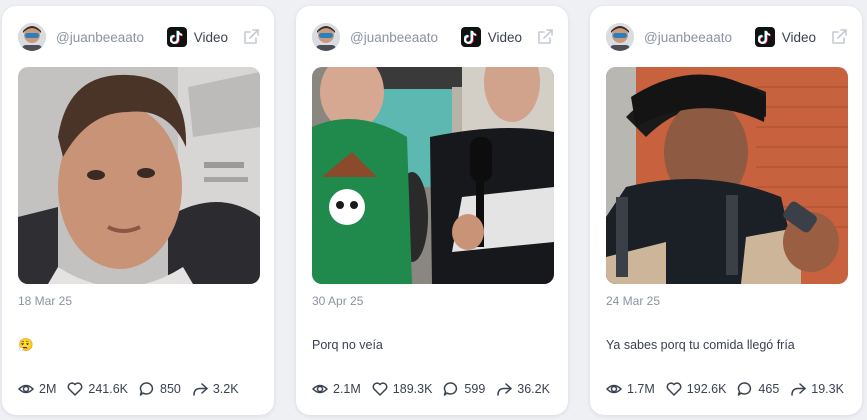 This screenshot has height=420, width=867. Describe the element at coordinates (769, 389) in the screenshot. I see `comments-count: 465` at that location.